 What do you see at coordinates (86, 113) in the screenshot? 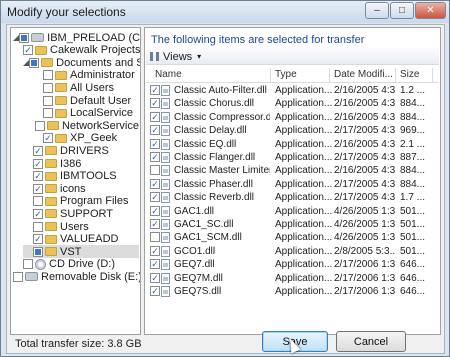
I see `tree-item: LocalService` at bounding box center [86, 113].